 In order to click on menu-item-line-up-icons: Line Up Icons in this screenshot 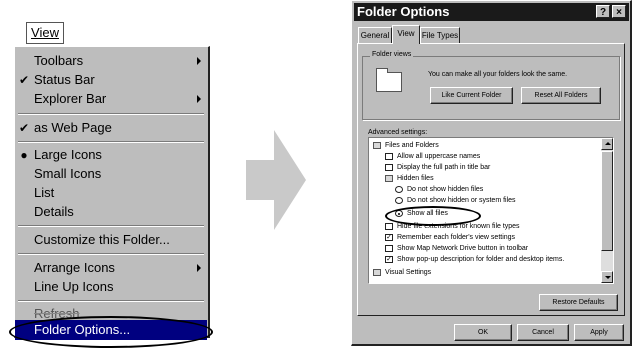, I will do `click(111, 287)`.